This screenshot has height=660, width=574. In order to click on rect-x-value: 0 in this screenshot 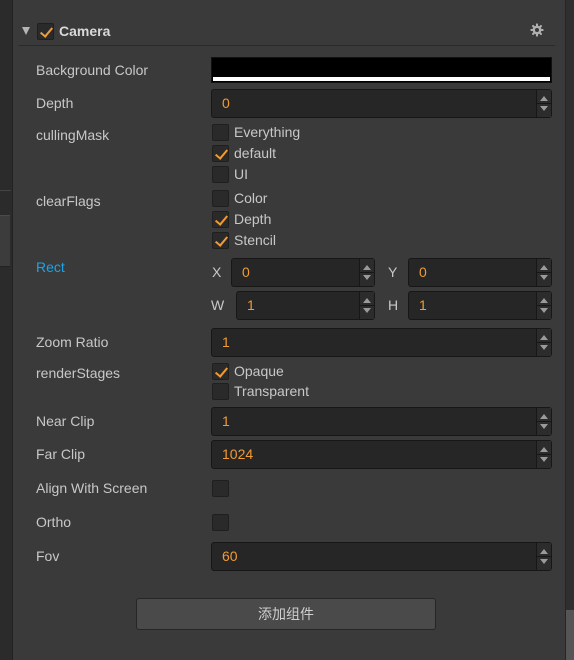, I will do `click(246, 272)`.